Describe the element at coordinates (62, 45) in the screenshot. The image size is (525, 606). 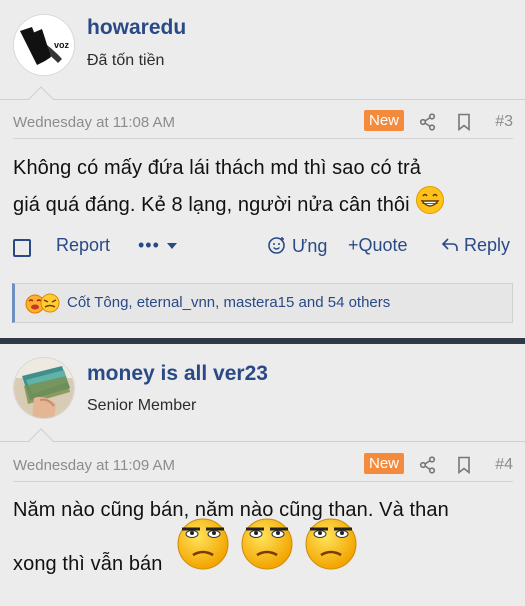
I see `svg-text: voz` at that location.